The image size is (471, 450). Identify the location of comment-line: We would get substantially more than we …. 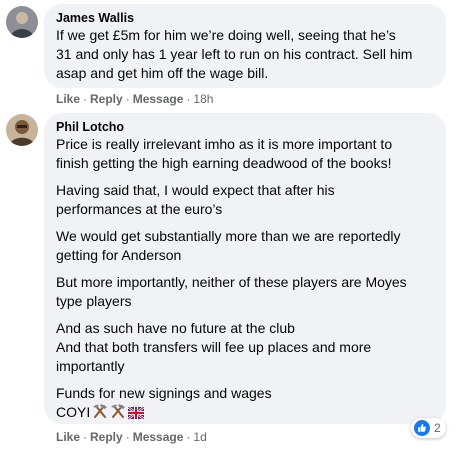
(228, 236).